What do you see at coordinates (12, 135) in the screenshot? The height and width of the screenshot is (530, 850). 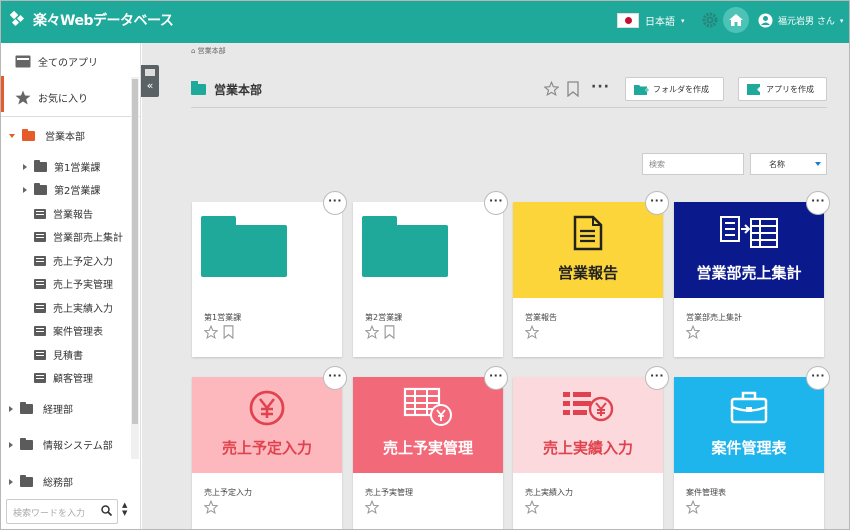 I see `expanded-arrow-icon` at bounding box center [12, 135].